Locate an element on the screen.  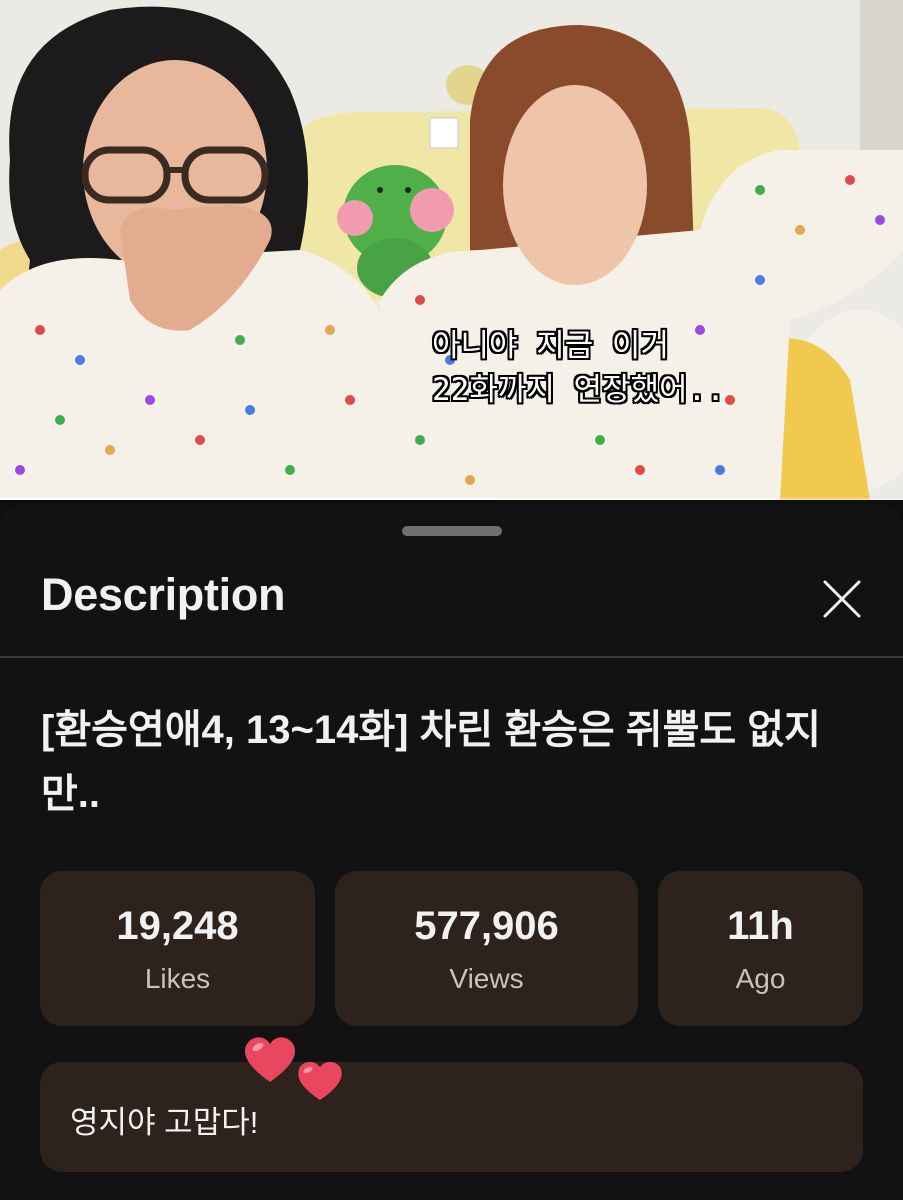
views-count: 577,906 is located at coordinates (486, 925).